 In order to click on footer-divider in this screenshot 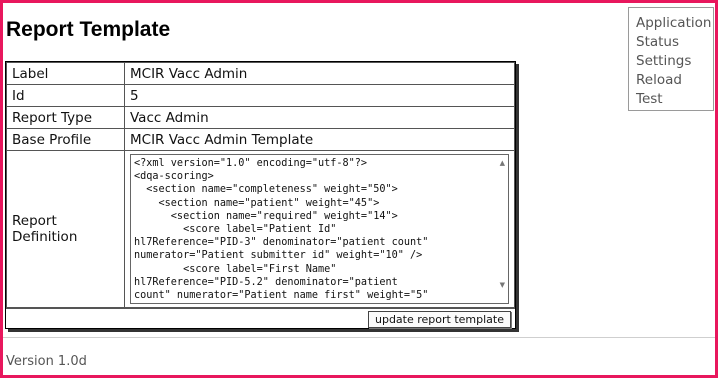, I will do `click(359, 337)`.